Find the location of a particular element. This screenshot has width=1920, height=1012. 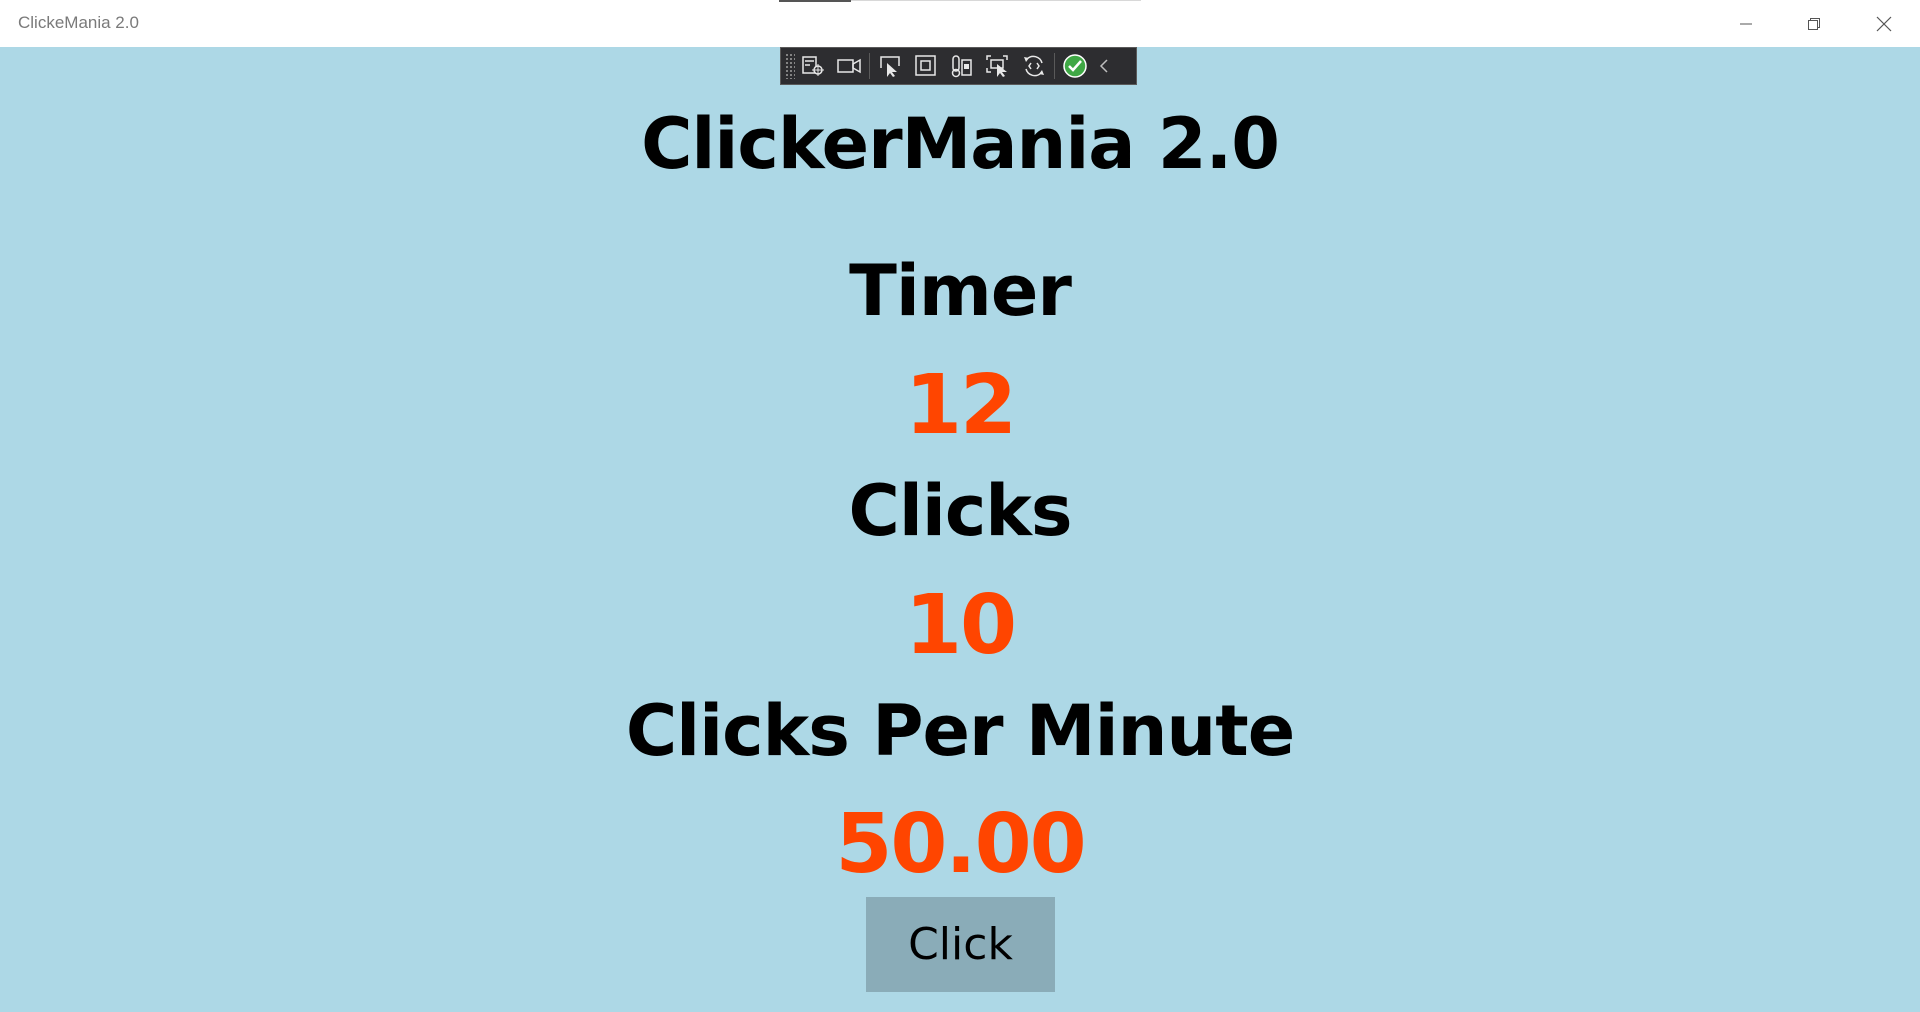

select-element-button is located at coordinates (890, 66).